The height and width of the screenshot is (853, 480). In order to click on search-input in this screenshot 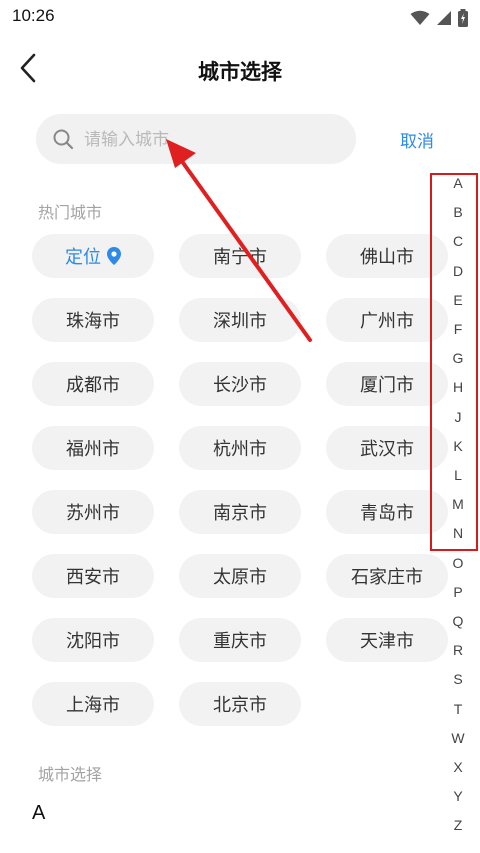, I will do `click(211, 140)`.